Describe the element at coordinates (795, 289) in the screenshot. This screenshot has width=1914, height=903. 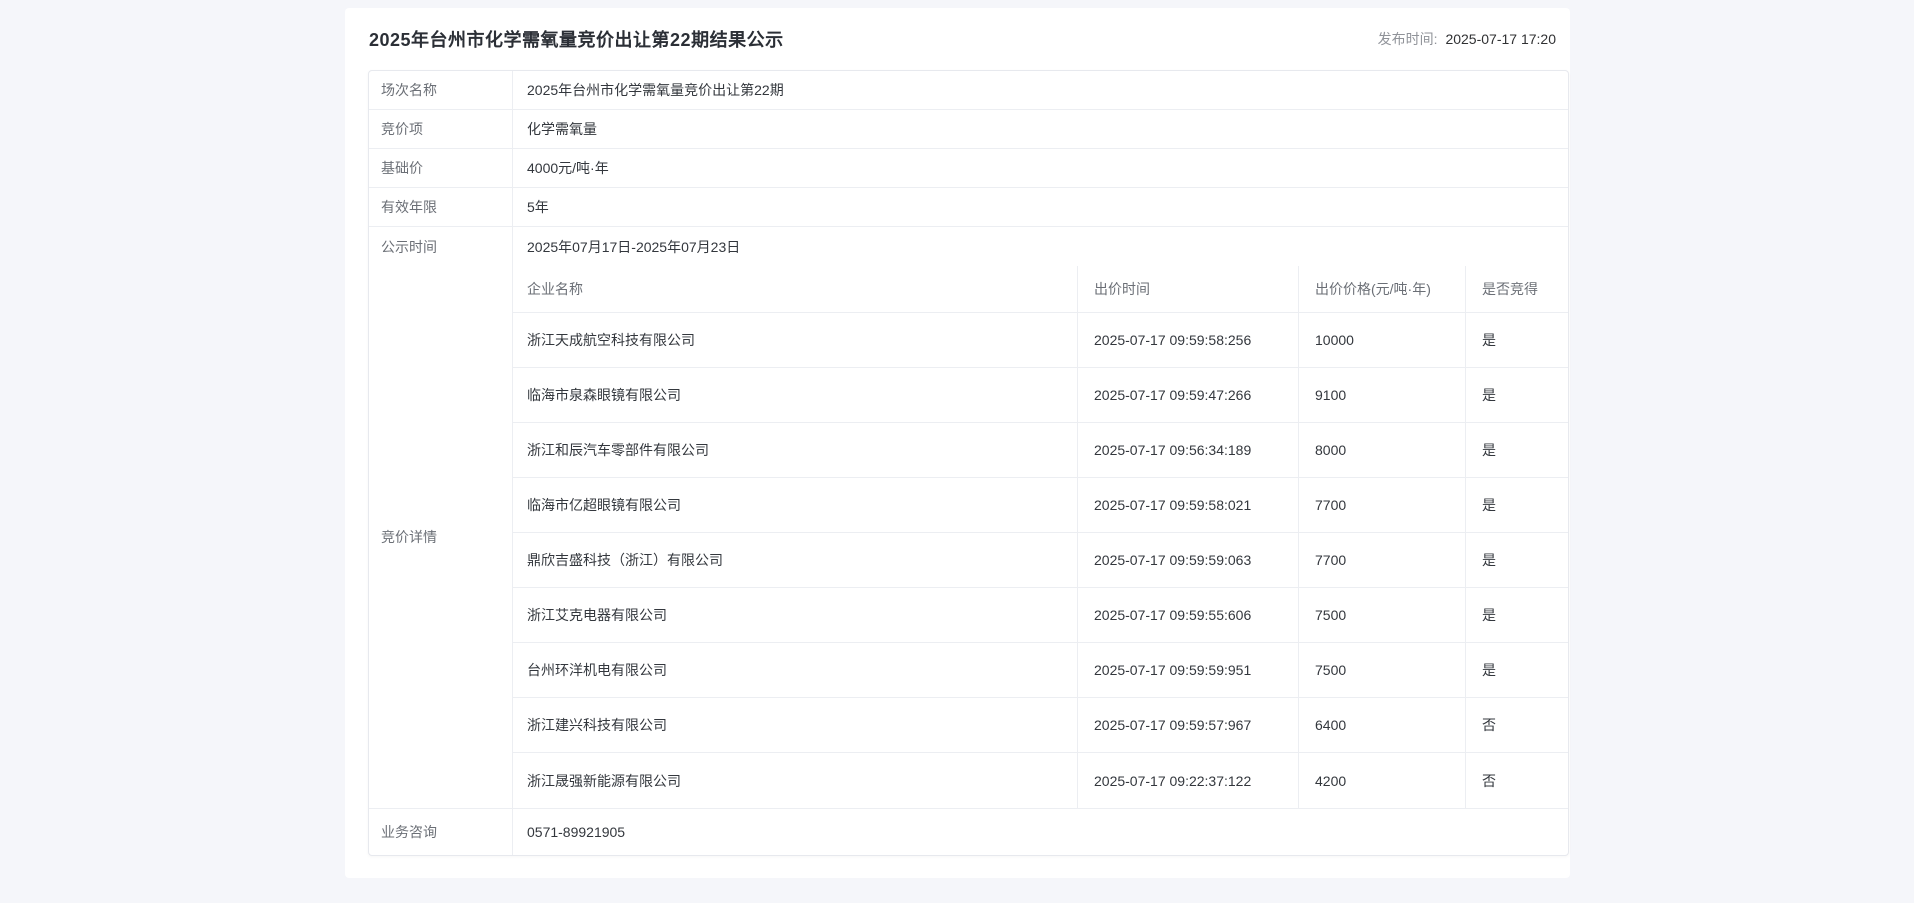
I see `bid-header-company-name: 企业名称` at that location.